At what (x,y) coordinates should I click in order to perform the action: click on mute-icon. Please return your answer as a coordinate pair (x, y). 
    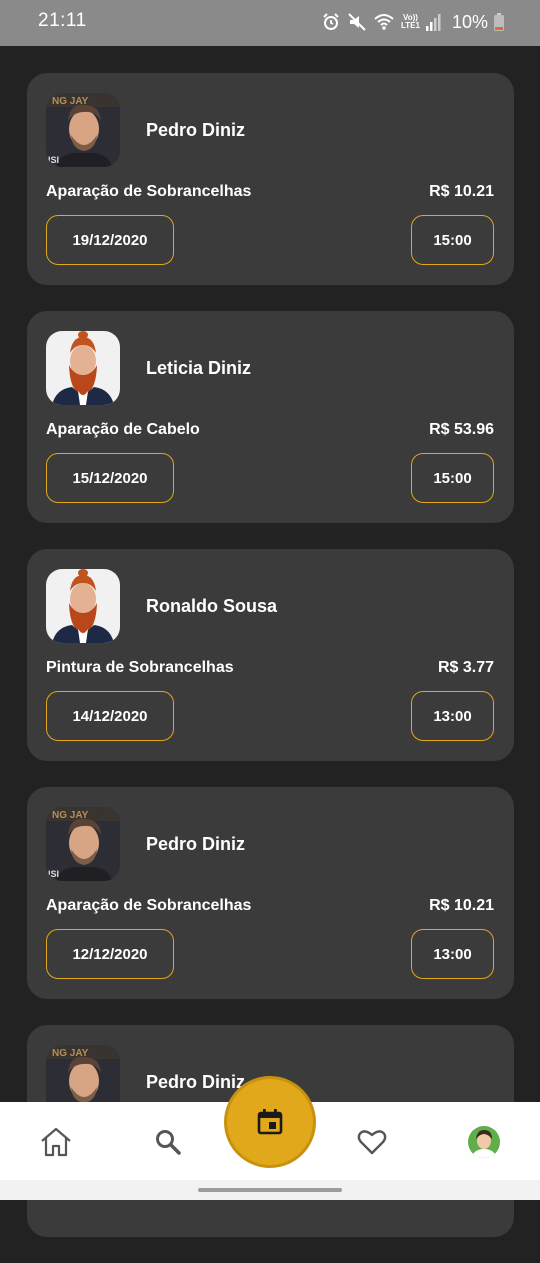
    Looking at the image, I should click on (357, 22).